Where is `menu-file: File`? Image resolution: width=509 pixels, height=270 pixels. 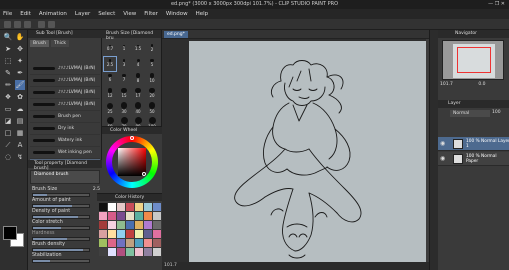 menu-file: File is located at coordinates (7, 14).